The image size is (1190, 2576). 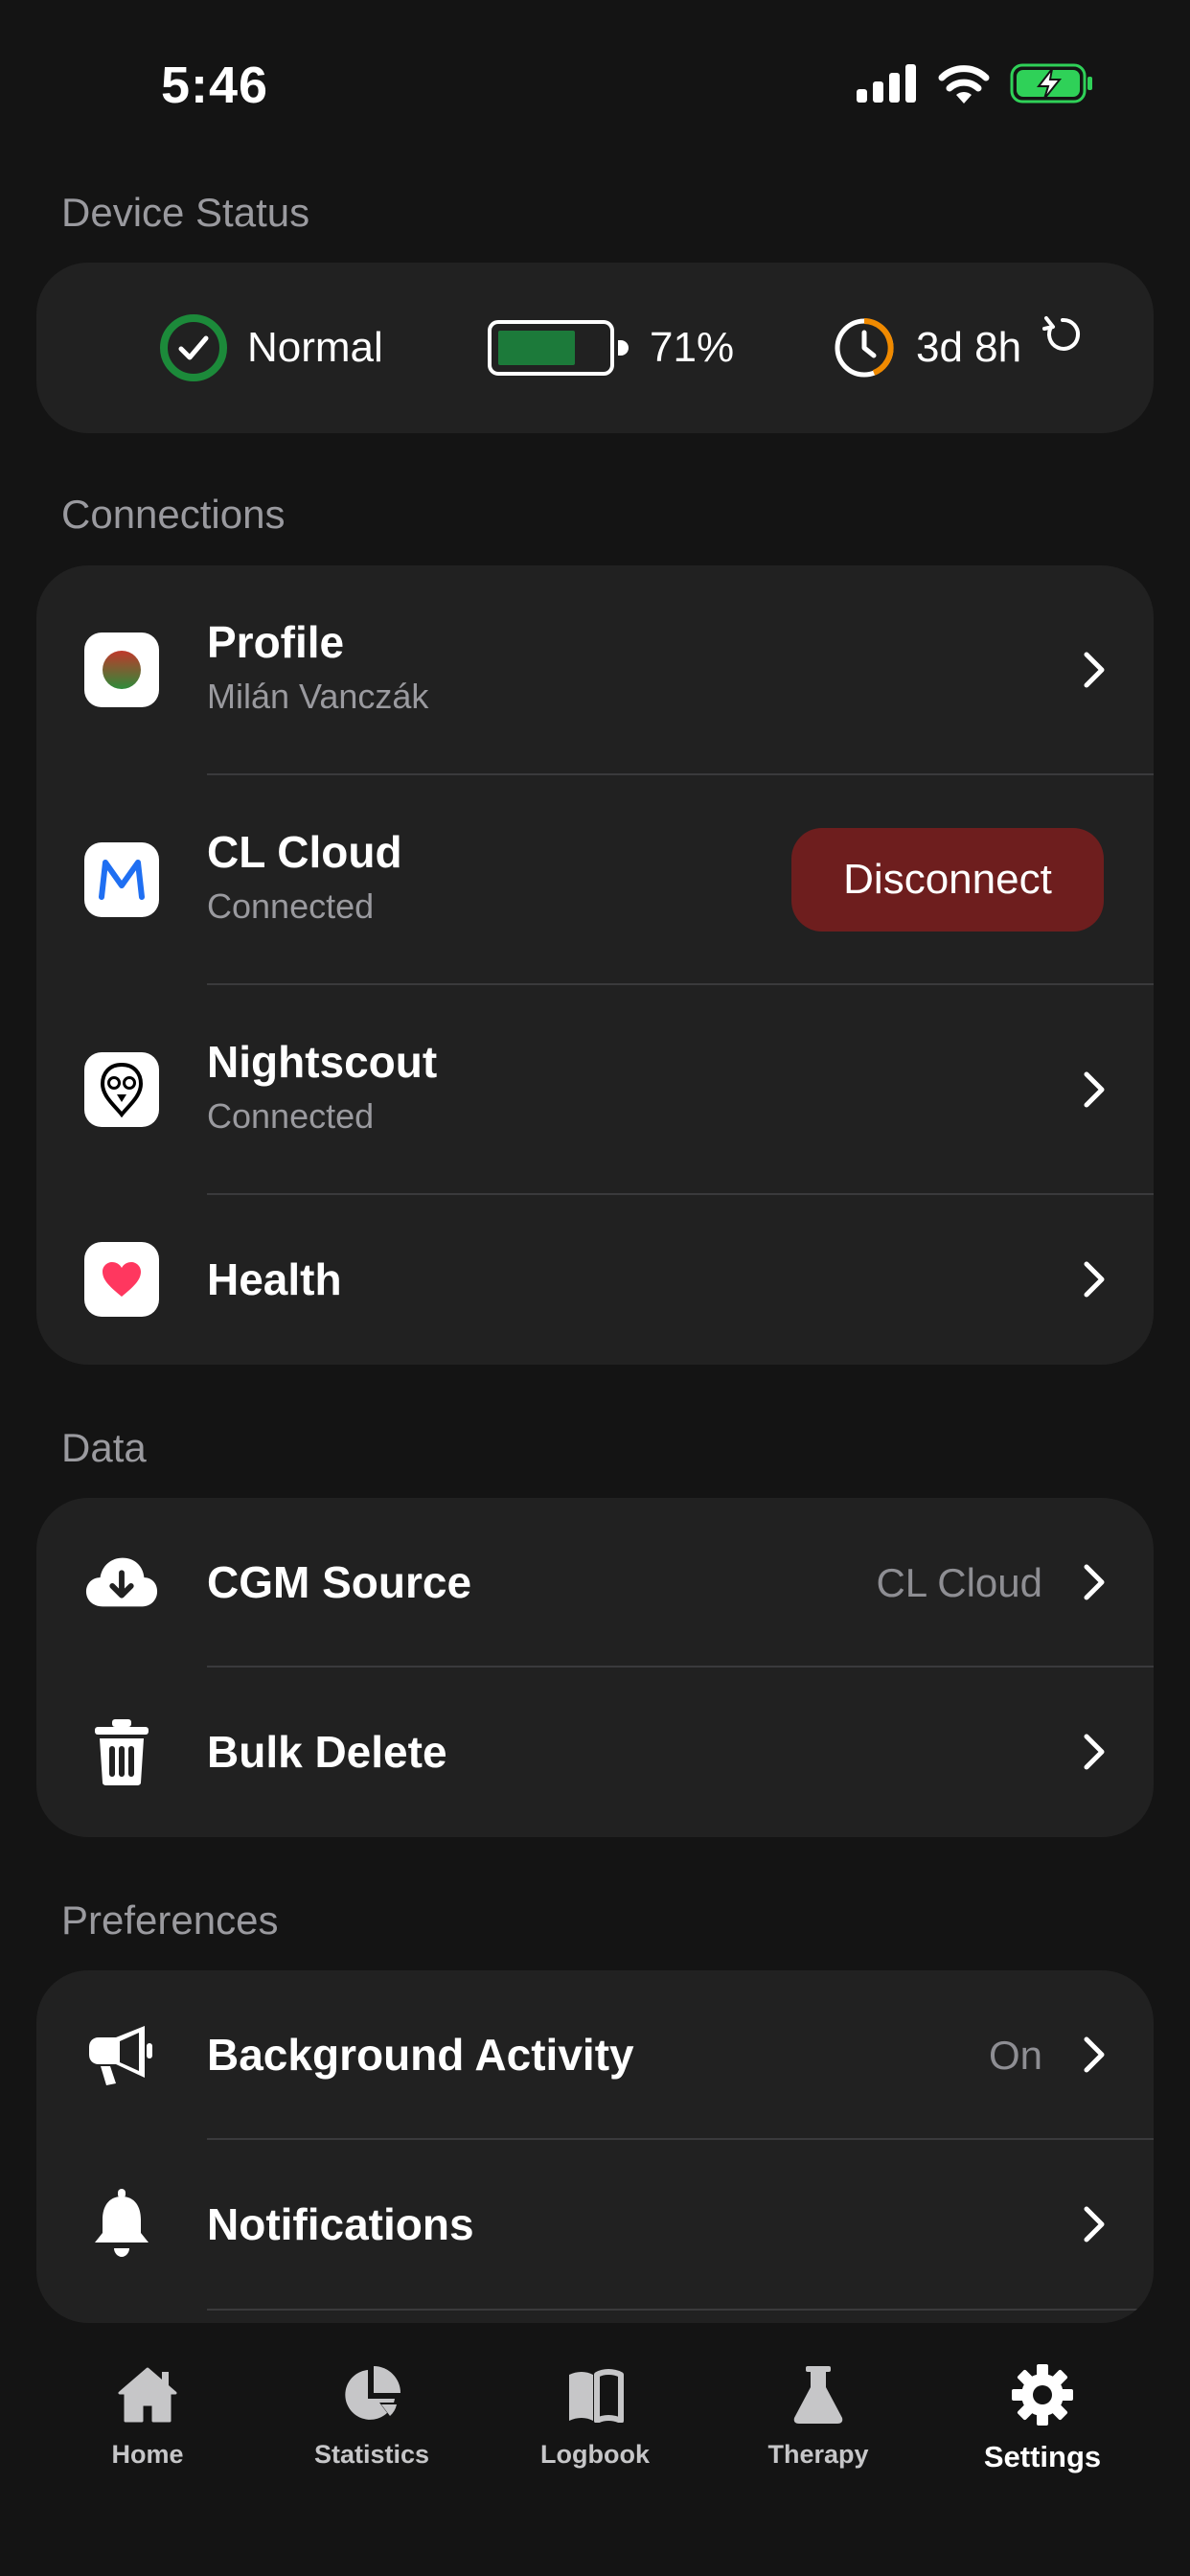 I want to click on tab-home-label: Home, so click(x=148, y=2454).